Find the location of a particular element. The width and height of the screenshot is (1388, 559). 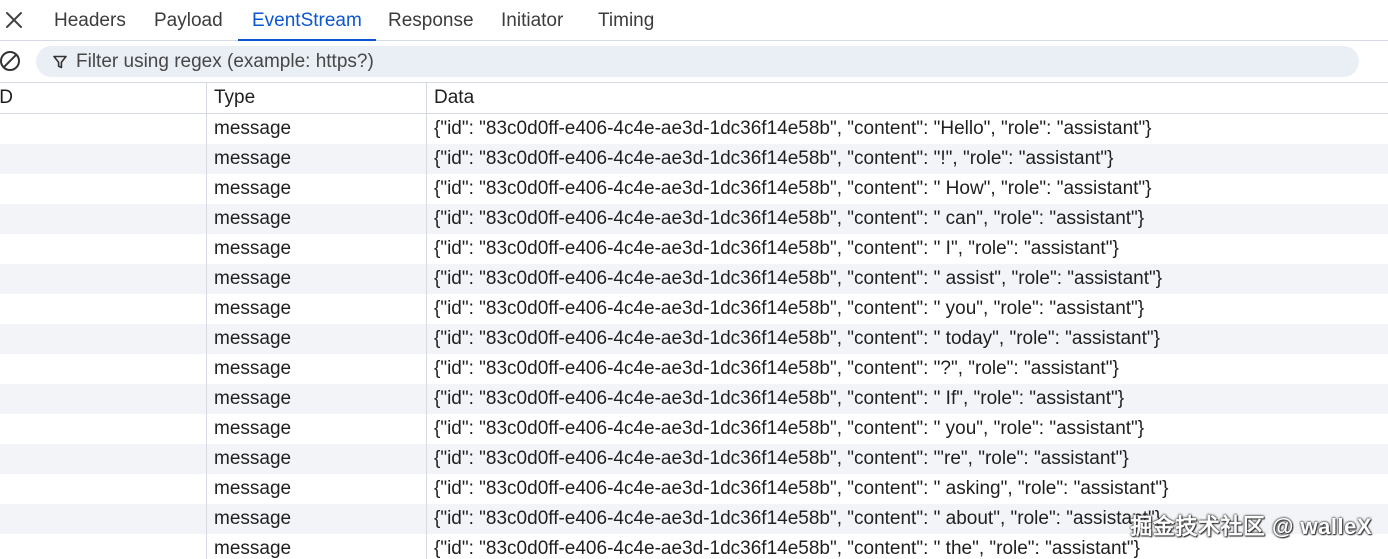

filter-box is located at coordinates (697, 61).